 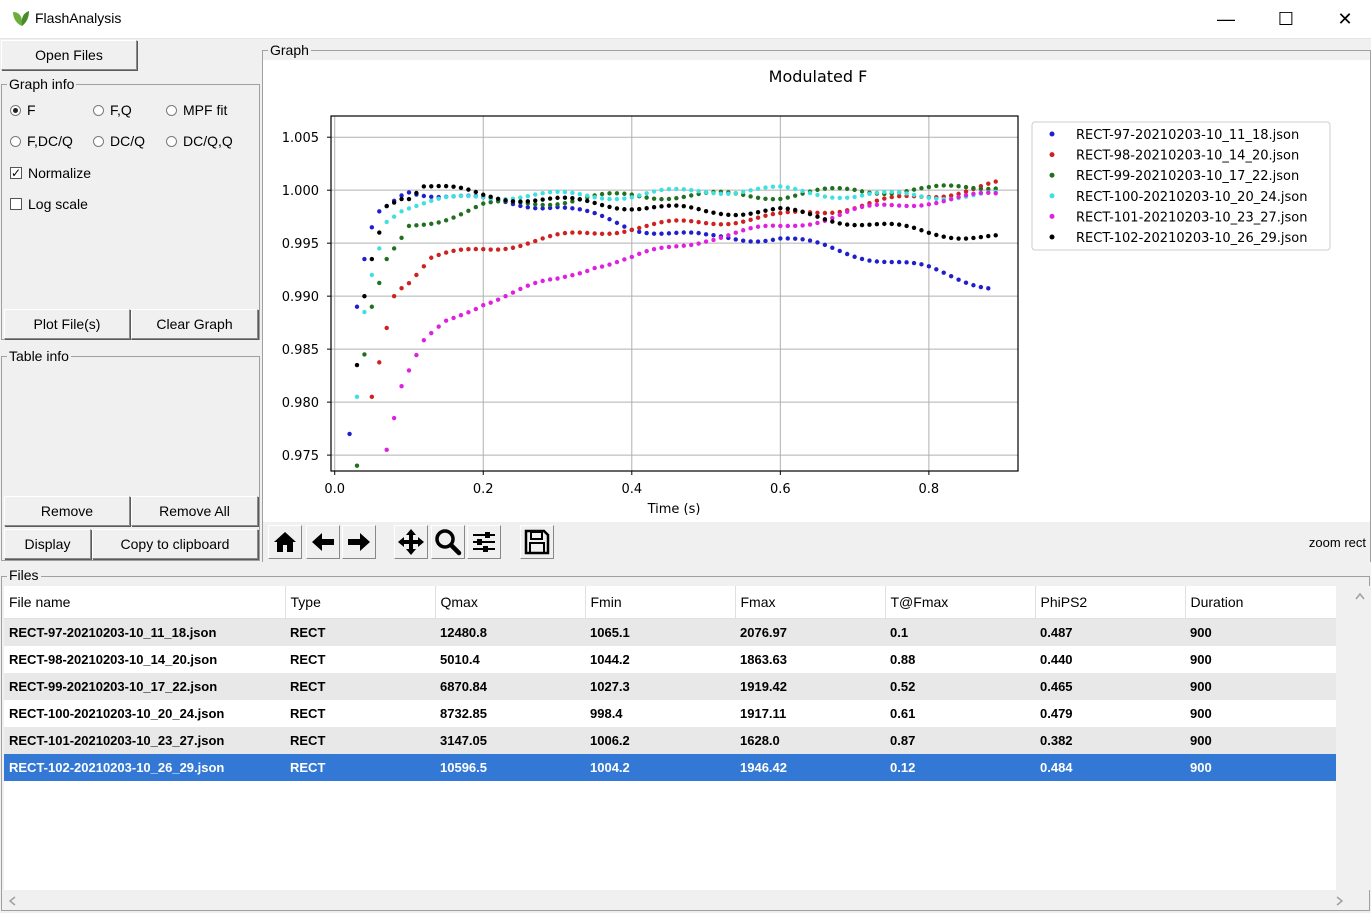 What do you see at coordinates (23, 110) in the screenshot?
I see `radio-f: F` at bounding box center [23, 110].